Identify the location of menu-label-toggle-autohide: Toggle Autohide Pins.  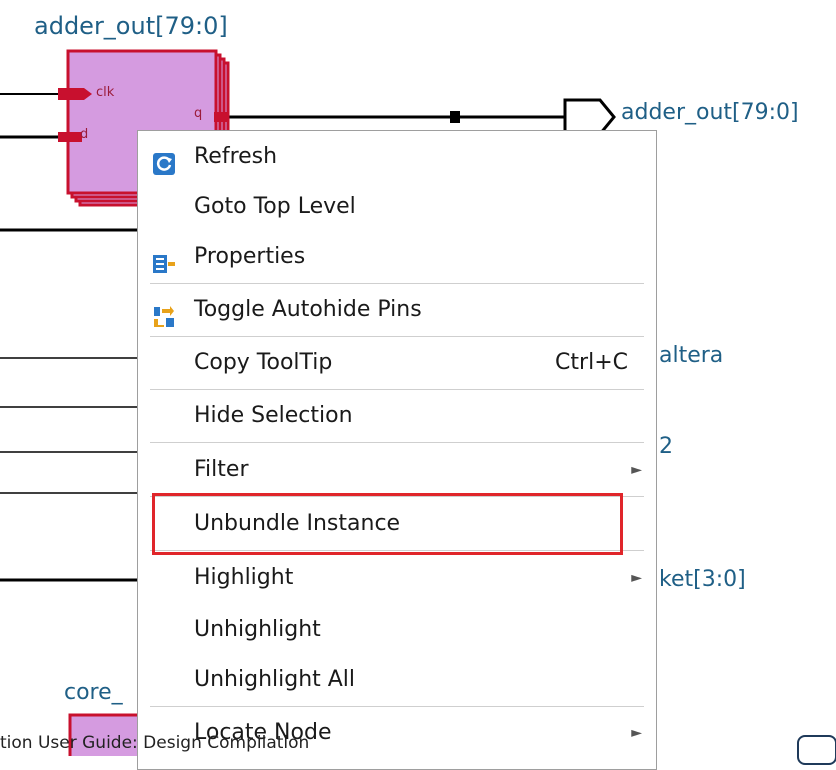
(308, 309).